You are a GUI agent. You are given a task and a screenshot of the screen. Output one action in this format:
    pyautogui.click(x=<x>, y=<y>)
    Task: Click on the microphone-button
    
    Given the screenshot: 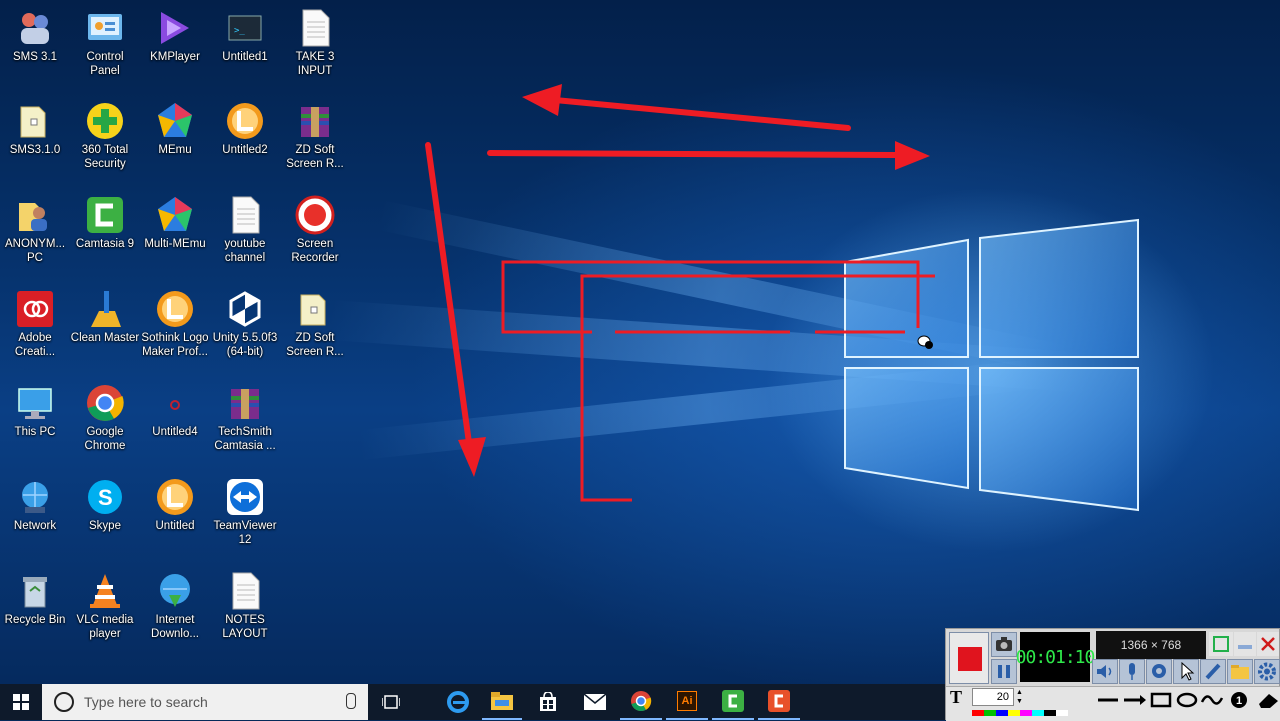 What is the action you would take?
    pyautogui.click(x=1132, y=671)
    